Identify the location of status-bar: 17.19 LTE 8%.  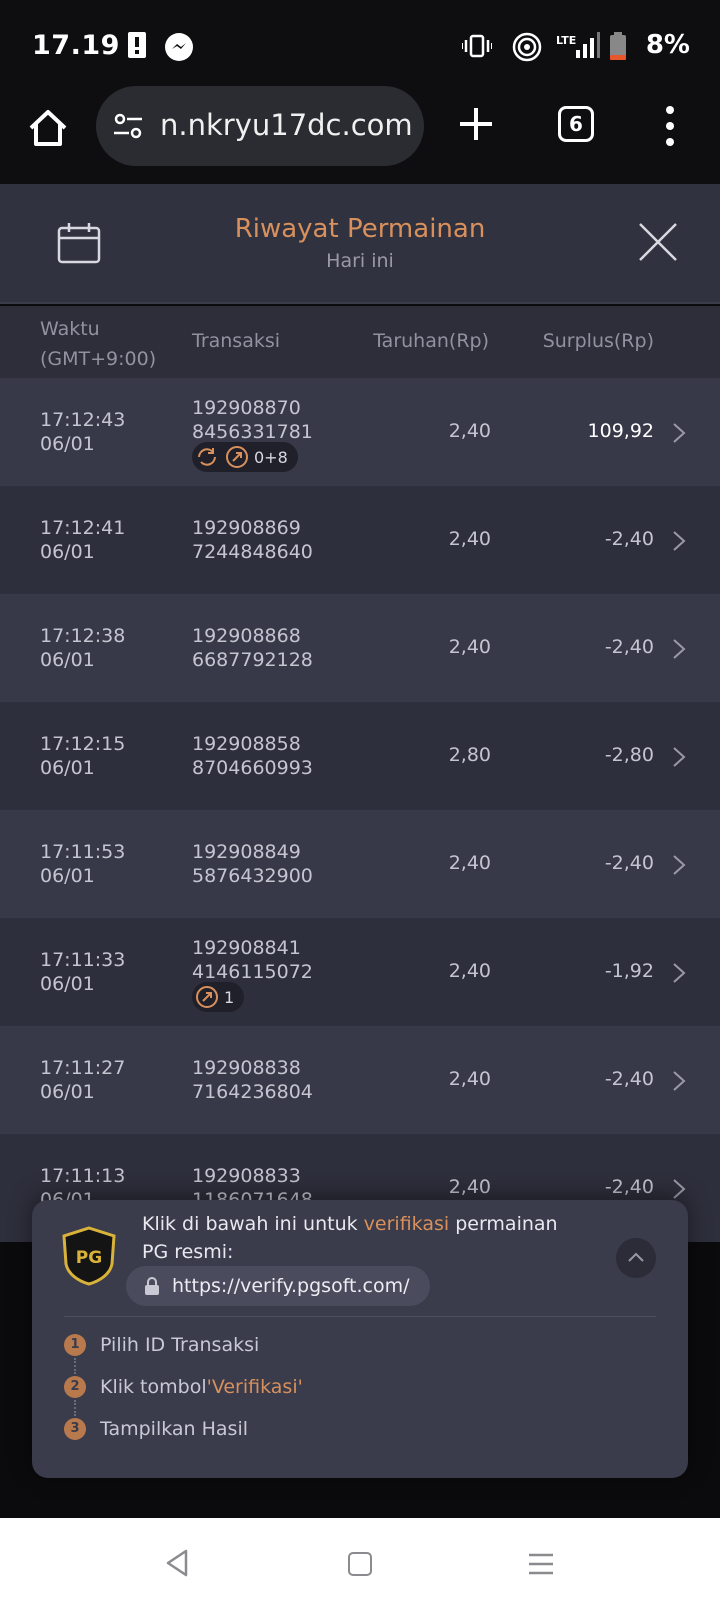
(360, 42).